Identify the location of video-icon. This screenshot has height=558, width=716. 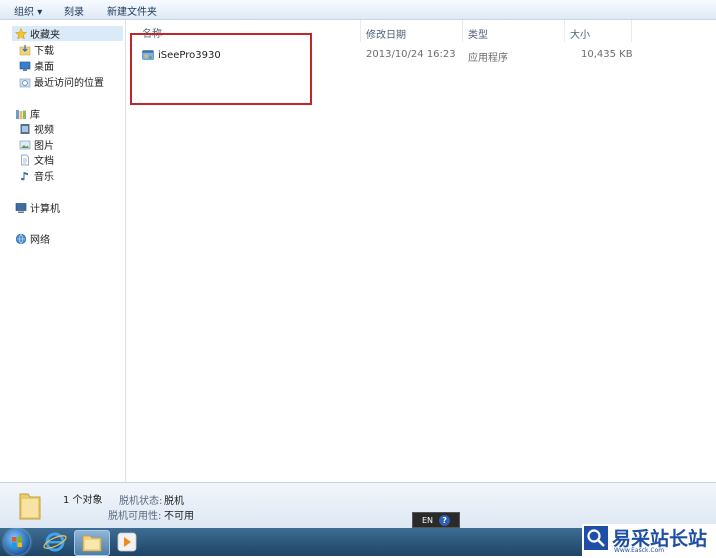
(25, 129).